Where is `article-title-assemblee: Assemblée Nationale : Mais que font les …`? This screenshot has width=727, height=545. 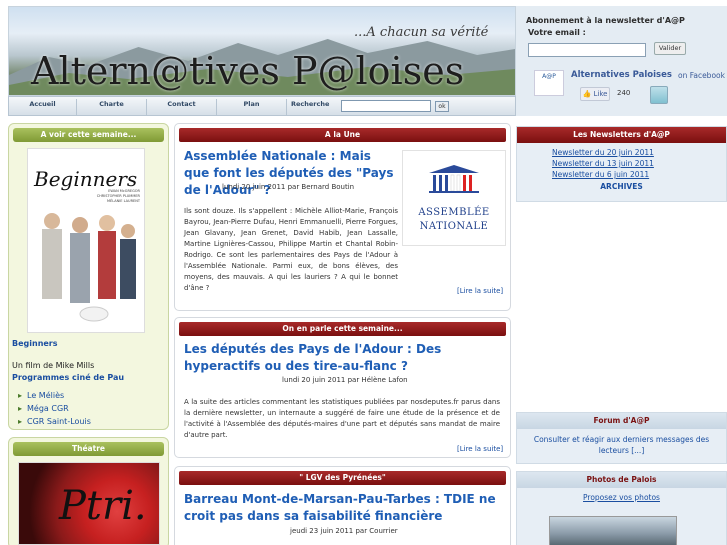
article-title-assemblee: Assemblée Nationale : Mais que font les … is located at coordinates (291, 173).